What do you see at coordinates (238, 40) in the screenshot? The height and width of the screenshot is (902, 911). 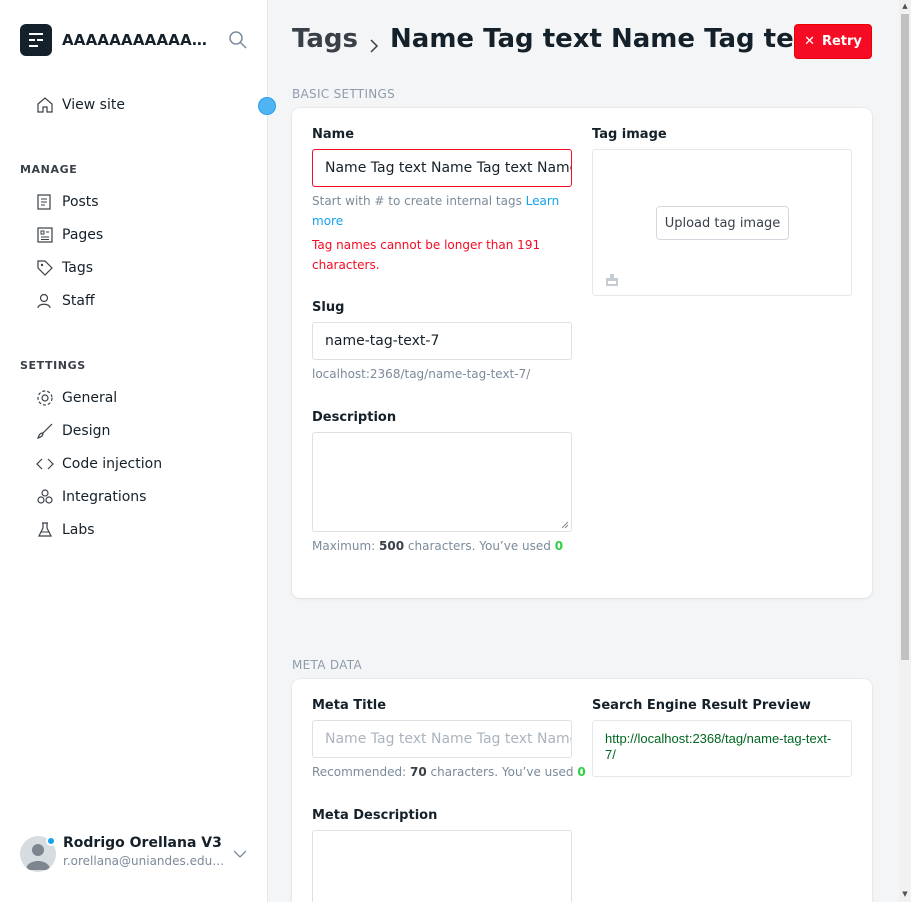 I see `search-icon` at bounding box center [238, 40].